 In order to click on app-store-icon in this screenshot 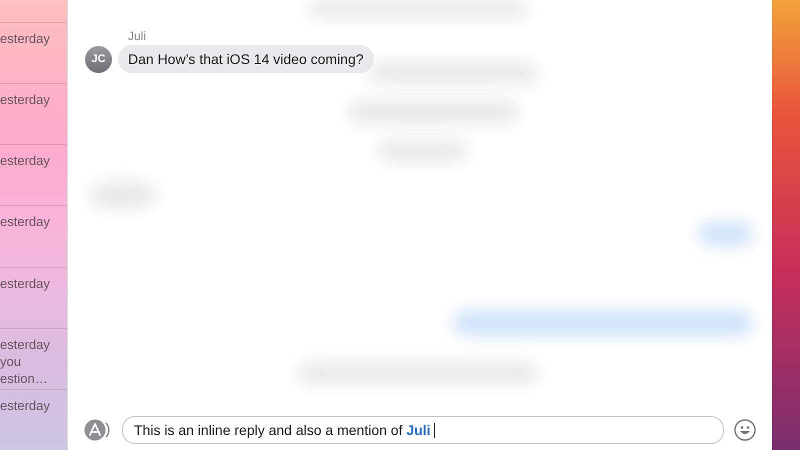, I will do `click(98, 430)`.